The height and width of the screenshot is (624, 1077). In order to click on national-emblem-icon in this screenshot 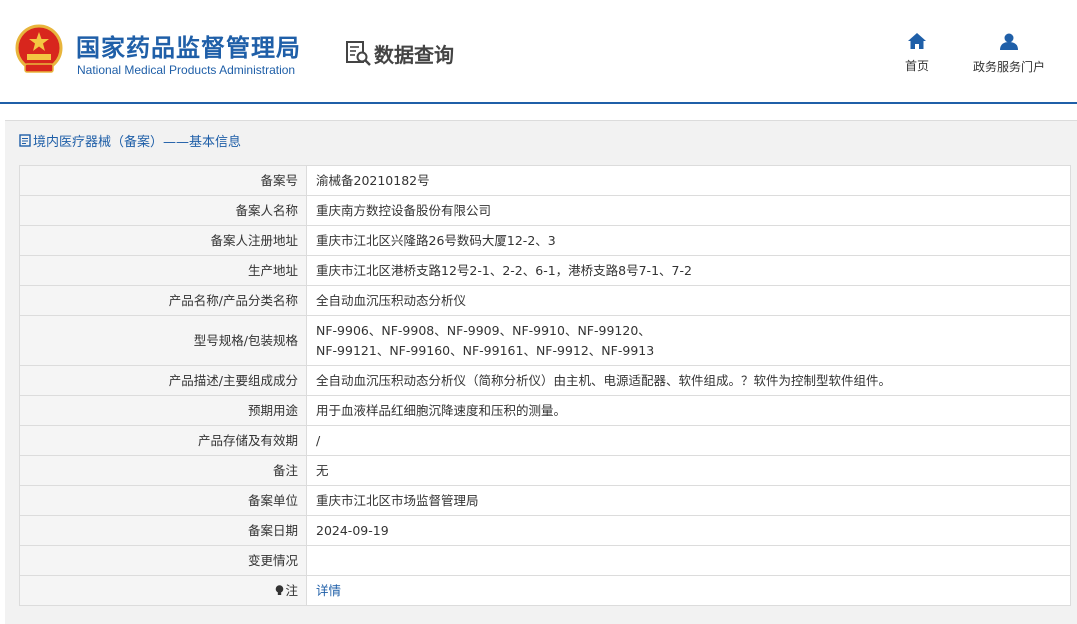, I will do `click(39, 48)`.